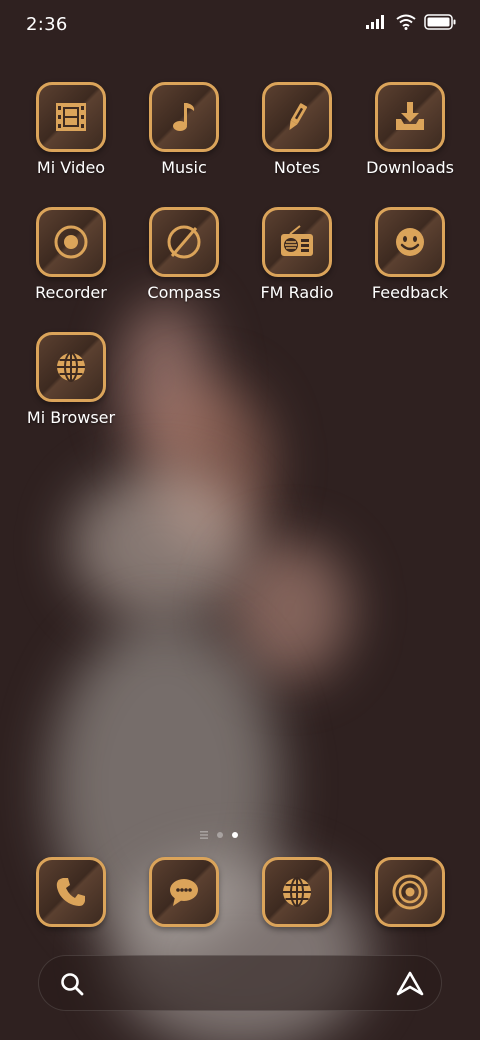  I want to click on battery-icon, so click(440, 22).